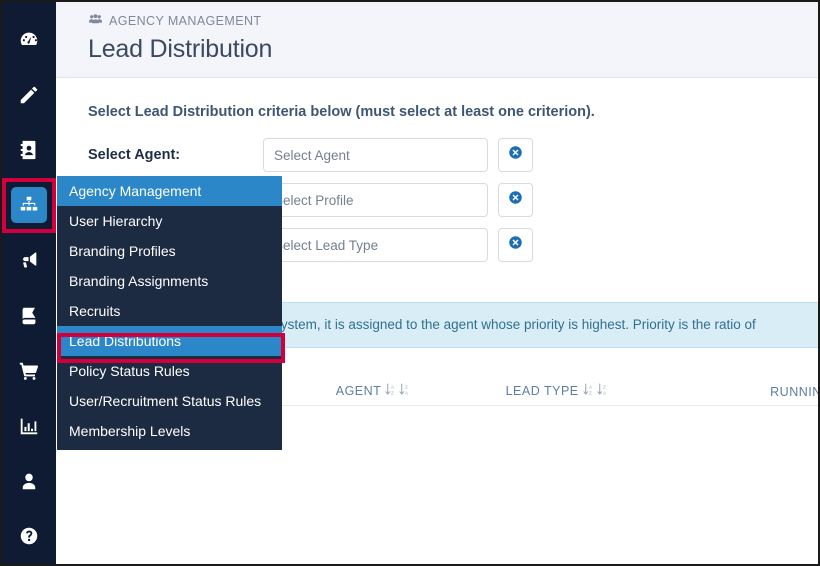 This screenshot has height=566, width=820. I want to click on table-column-running: RUNNING, so click(733, 392).